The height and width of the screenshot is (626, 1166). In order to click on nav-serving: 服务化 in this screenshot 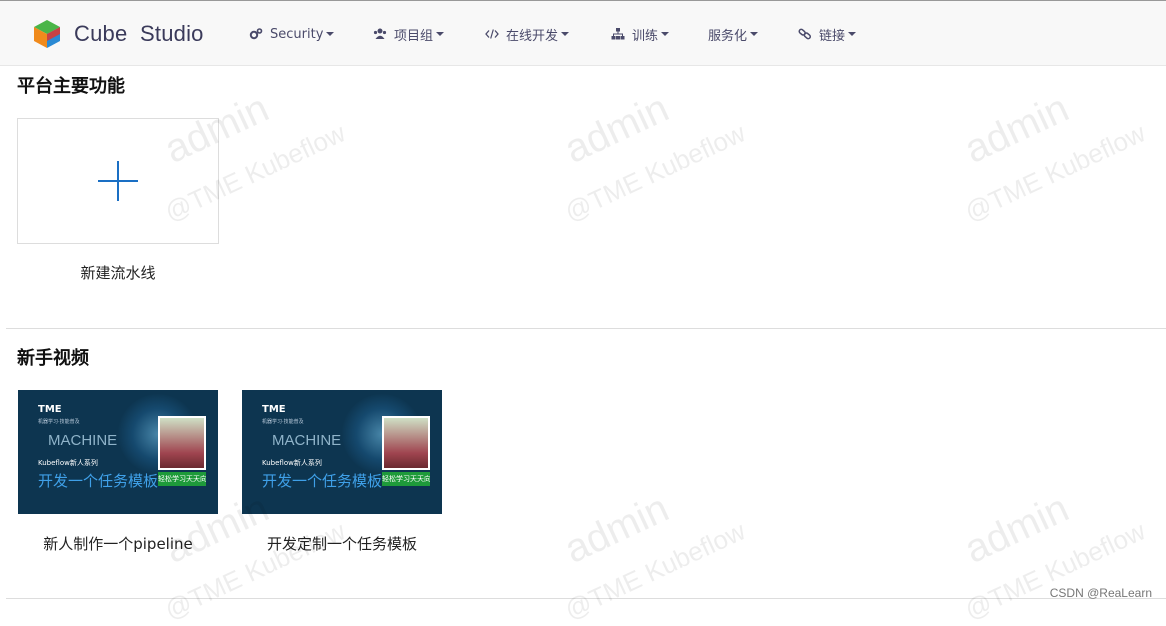, I will do `click(733, 34)`.